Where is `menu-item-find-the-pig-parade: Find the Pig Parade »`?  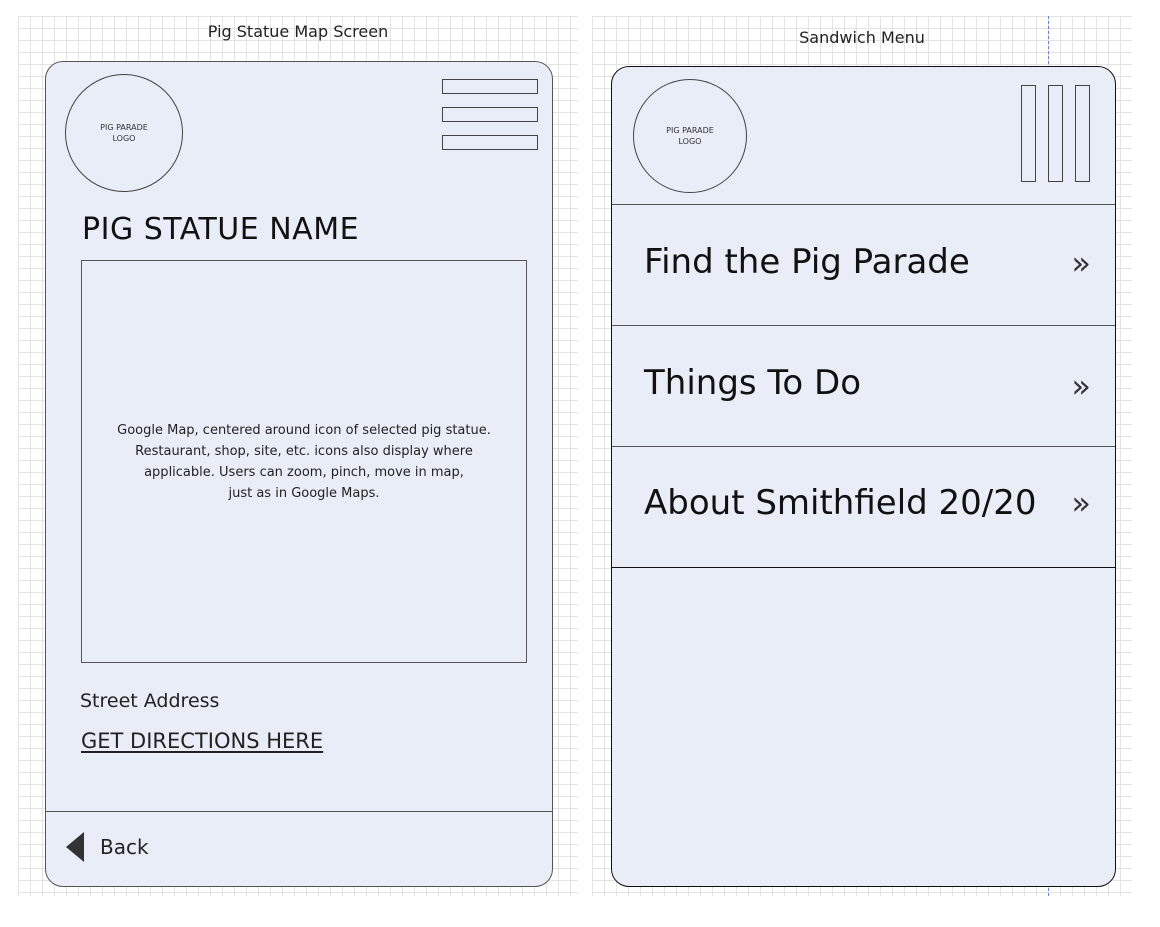 menu-item-find-the-pig-parade: Find the Pig Parade » is located at coordinates (863, 264).